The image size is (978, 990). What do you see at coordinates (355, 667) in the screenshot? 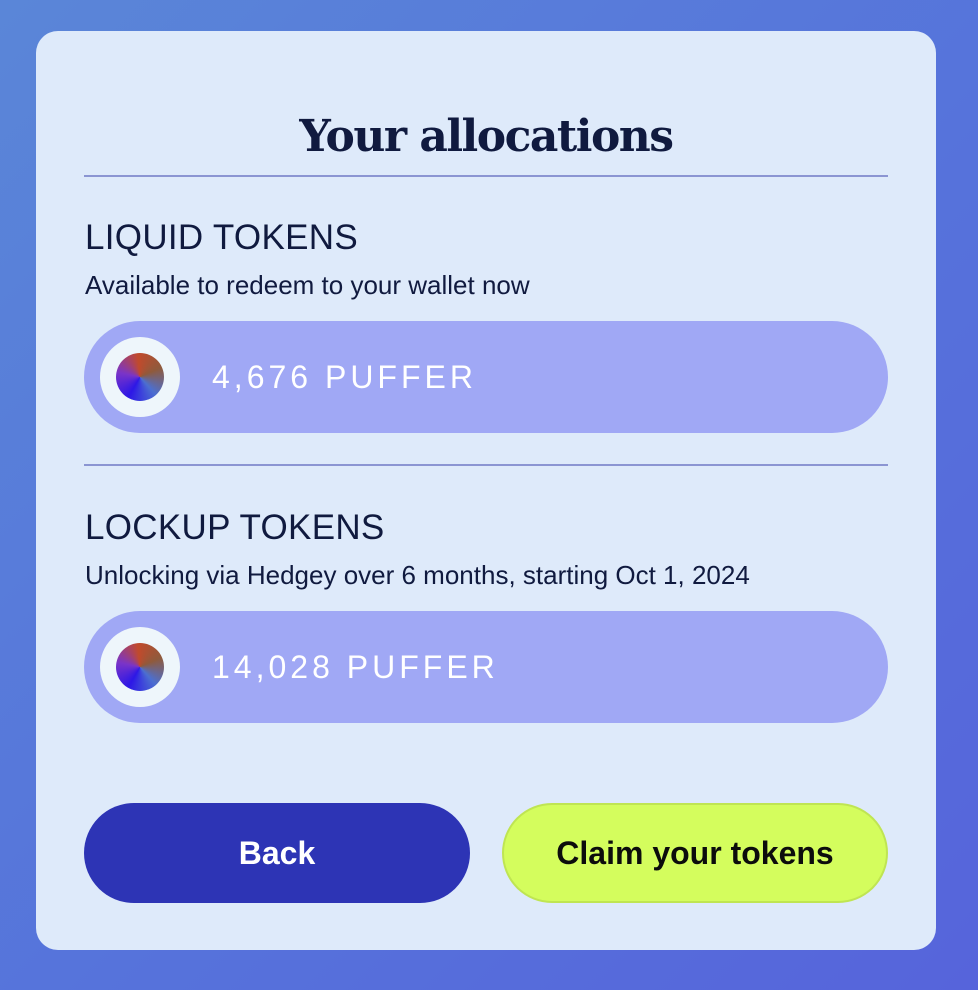
I see `lockup-token-amount: 14,028 PUFFER` at bounding box center [355, 667].